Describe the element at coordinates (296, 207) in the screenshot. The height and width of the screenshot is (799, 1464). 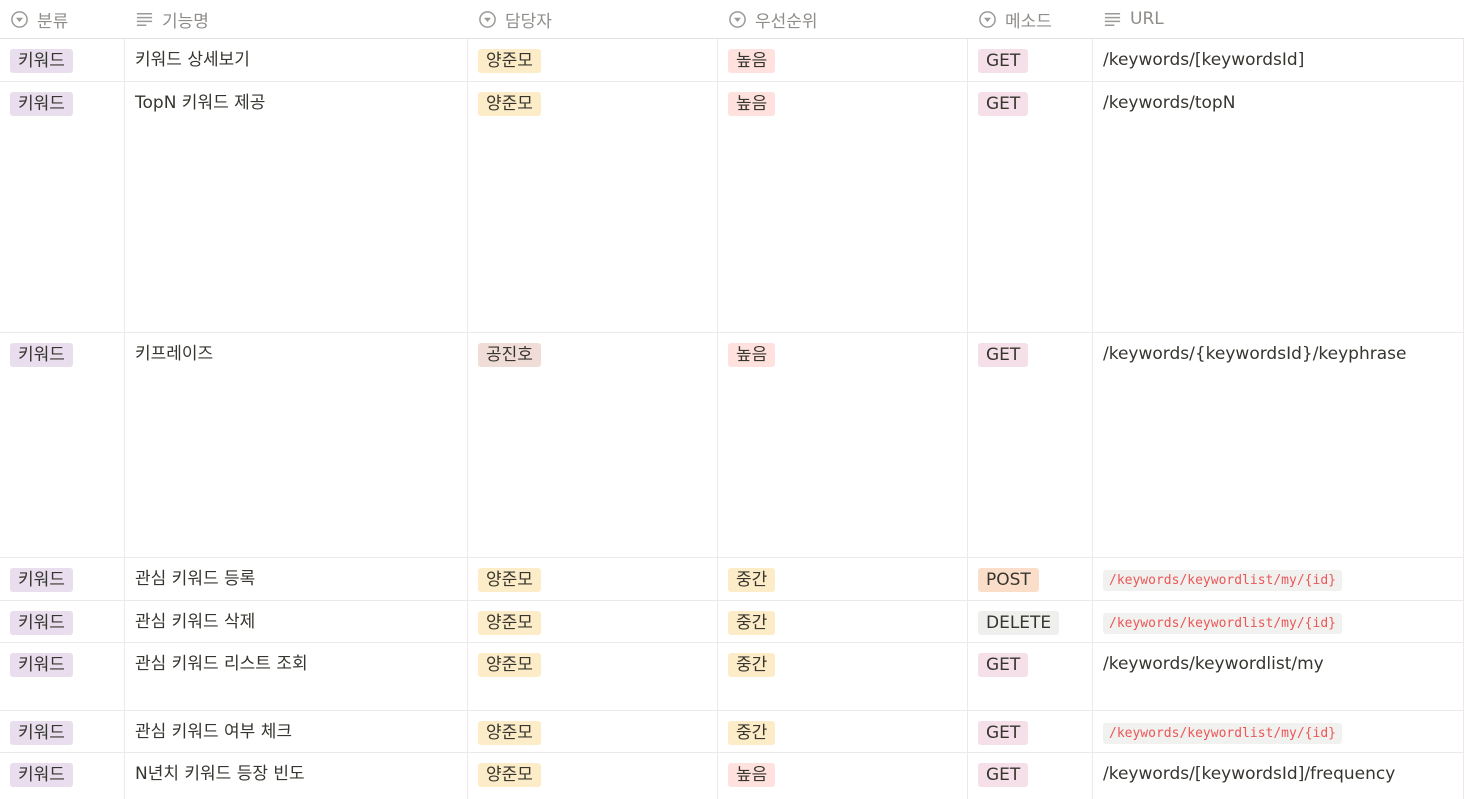
I see `feature-cell: TopN 키워드 제공` at that location.